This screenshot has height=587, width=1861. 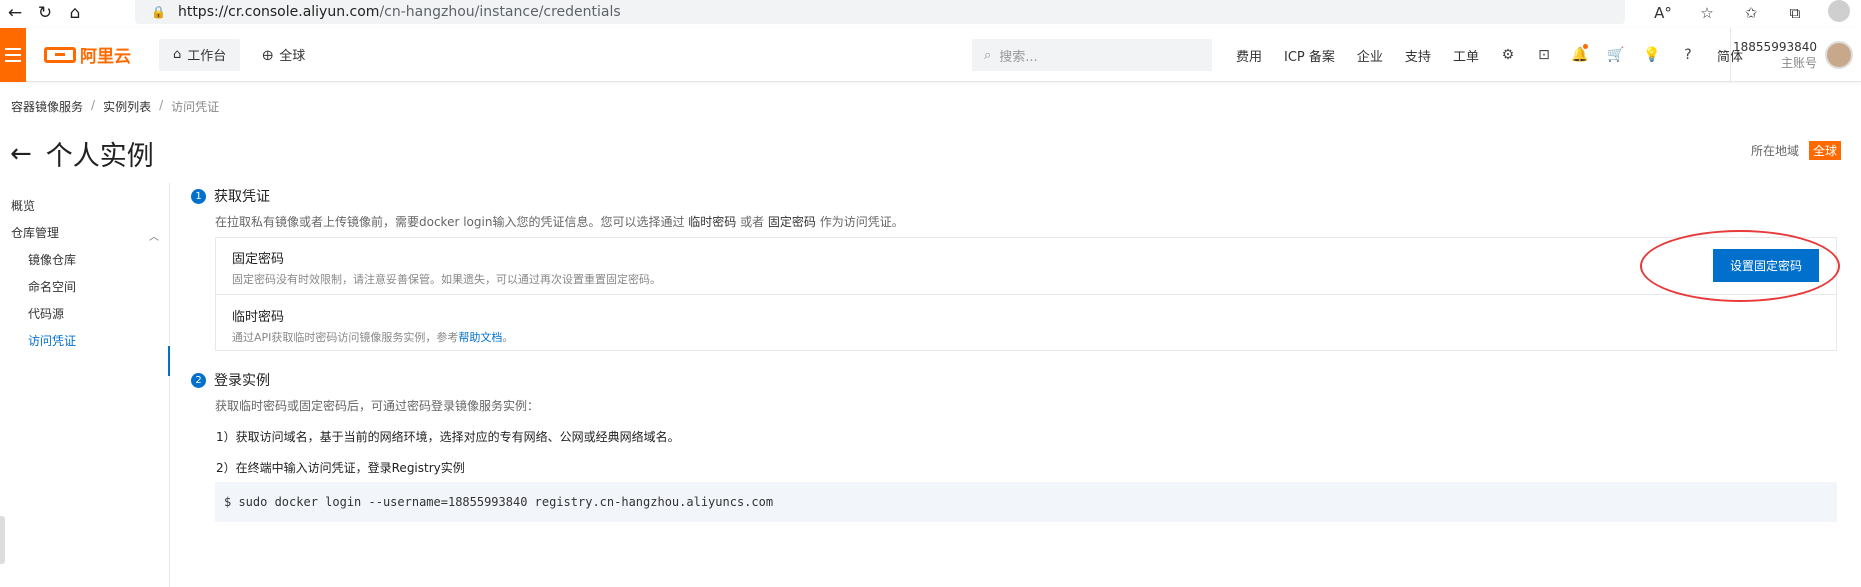 I want to click on page-header: ← 个人实例, so click(x=82, y=153).